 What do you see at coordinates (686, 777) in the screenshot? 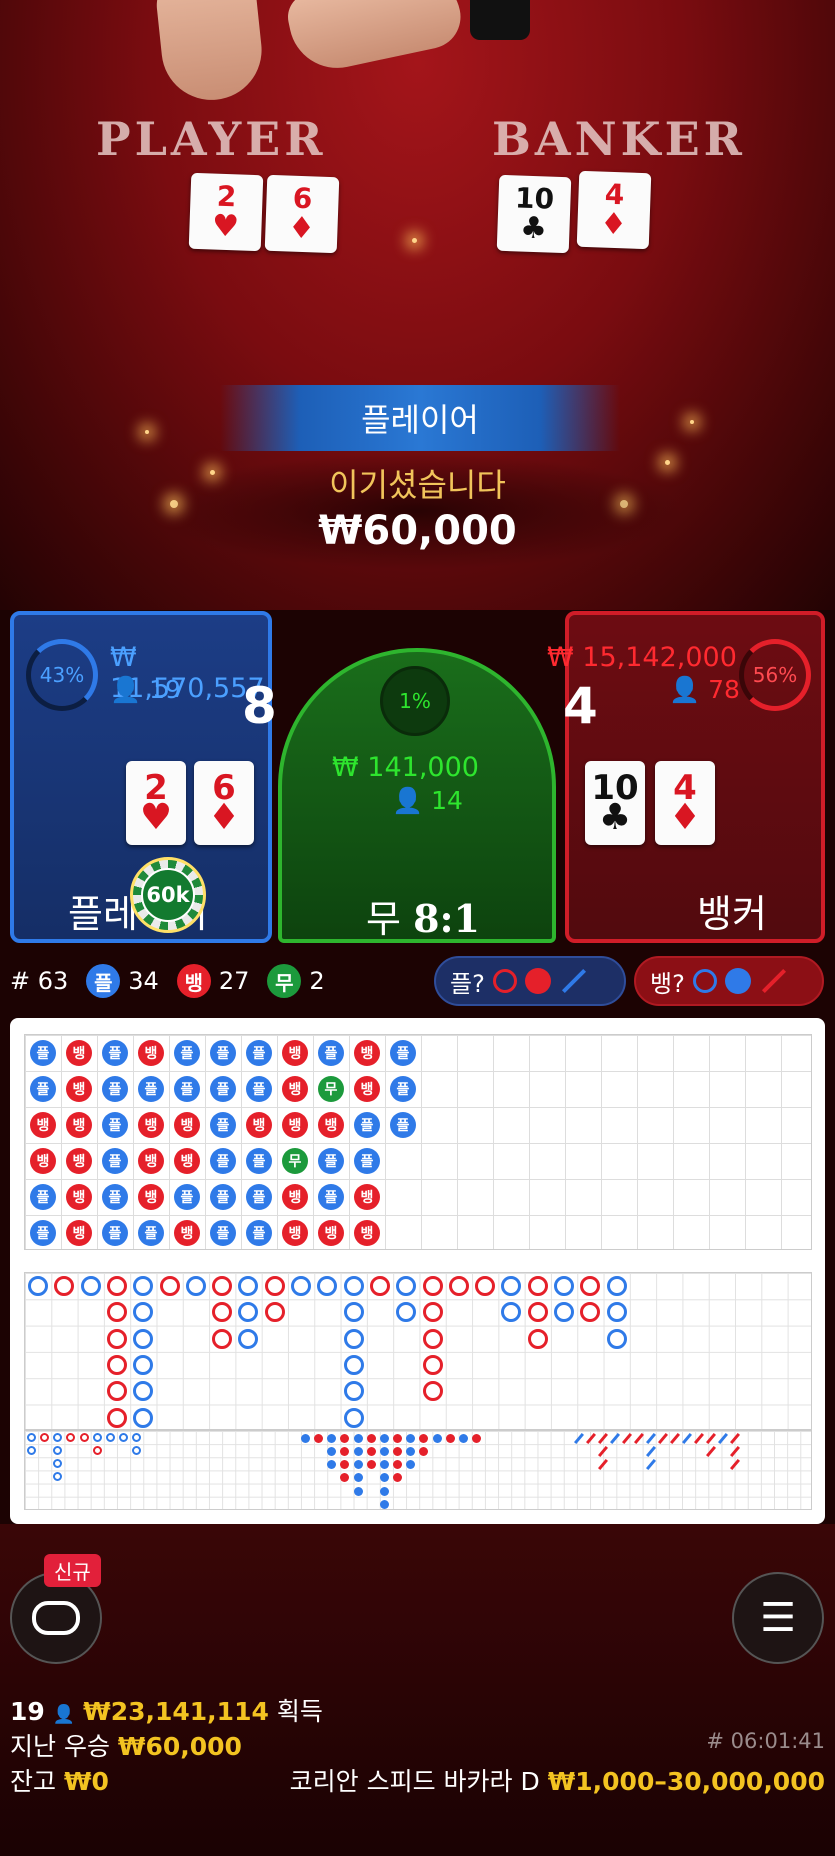
I see `banker-bet-spot: ₩ 15,142,000 👤 78 56% 4 10 ♣ 4 ♦ 뱅커` at bounding box center [686, 777].